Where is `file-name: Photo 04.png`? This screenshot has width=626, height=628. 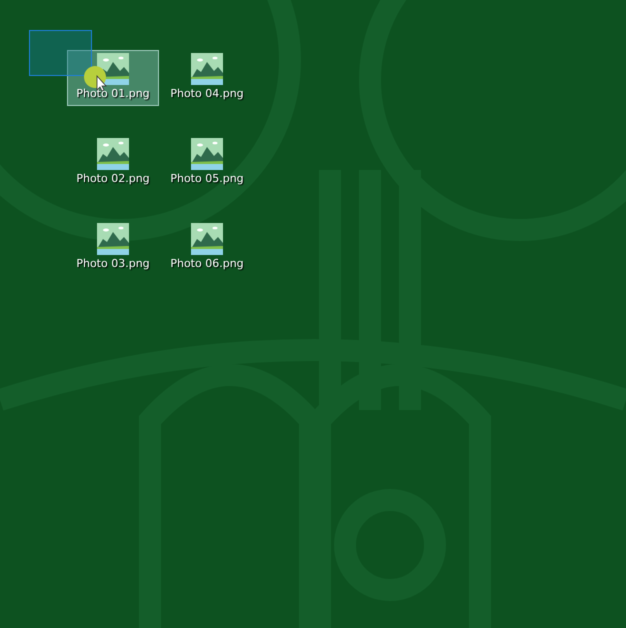
file-name: Photo 04.png is located at coordinates (207, 93).